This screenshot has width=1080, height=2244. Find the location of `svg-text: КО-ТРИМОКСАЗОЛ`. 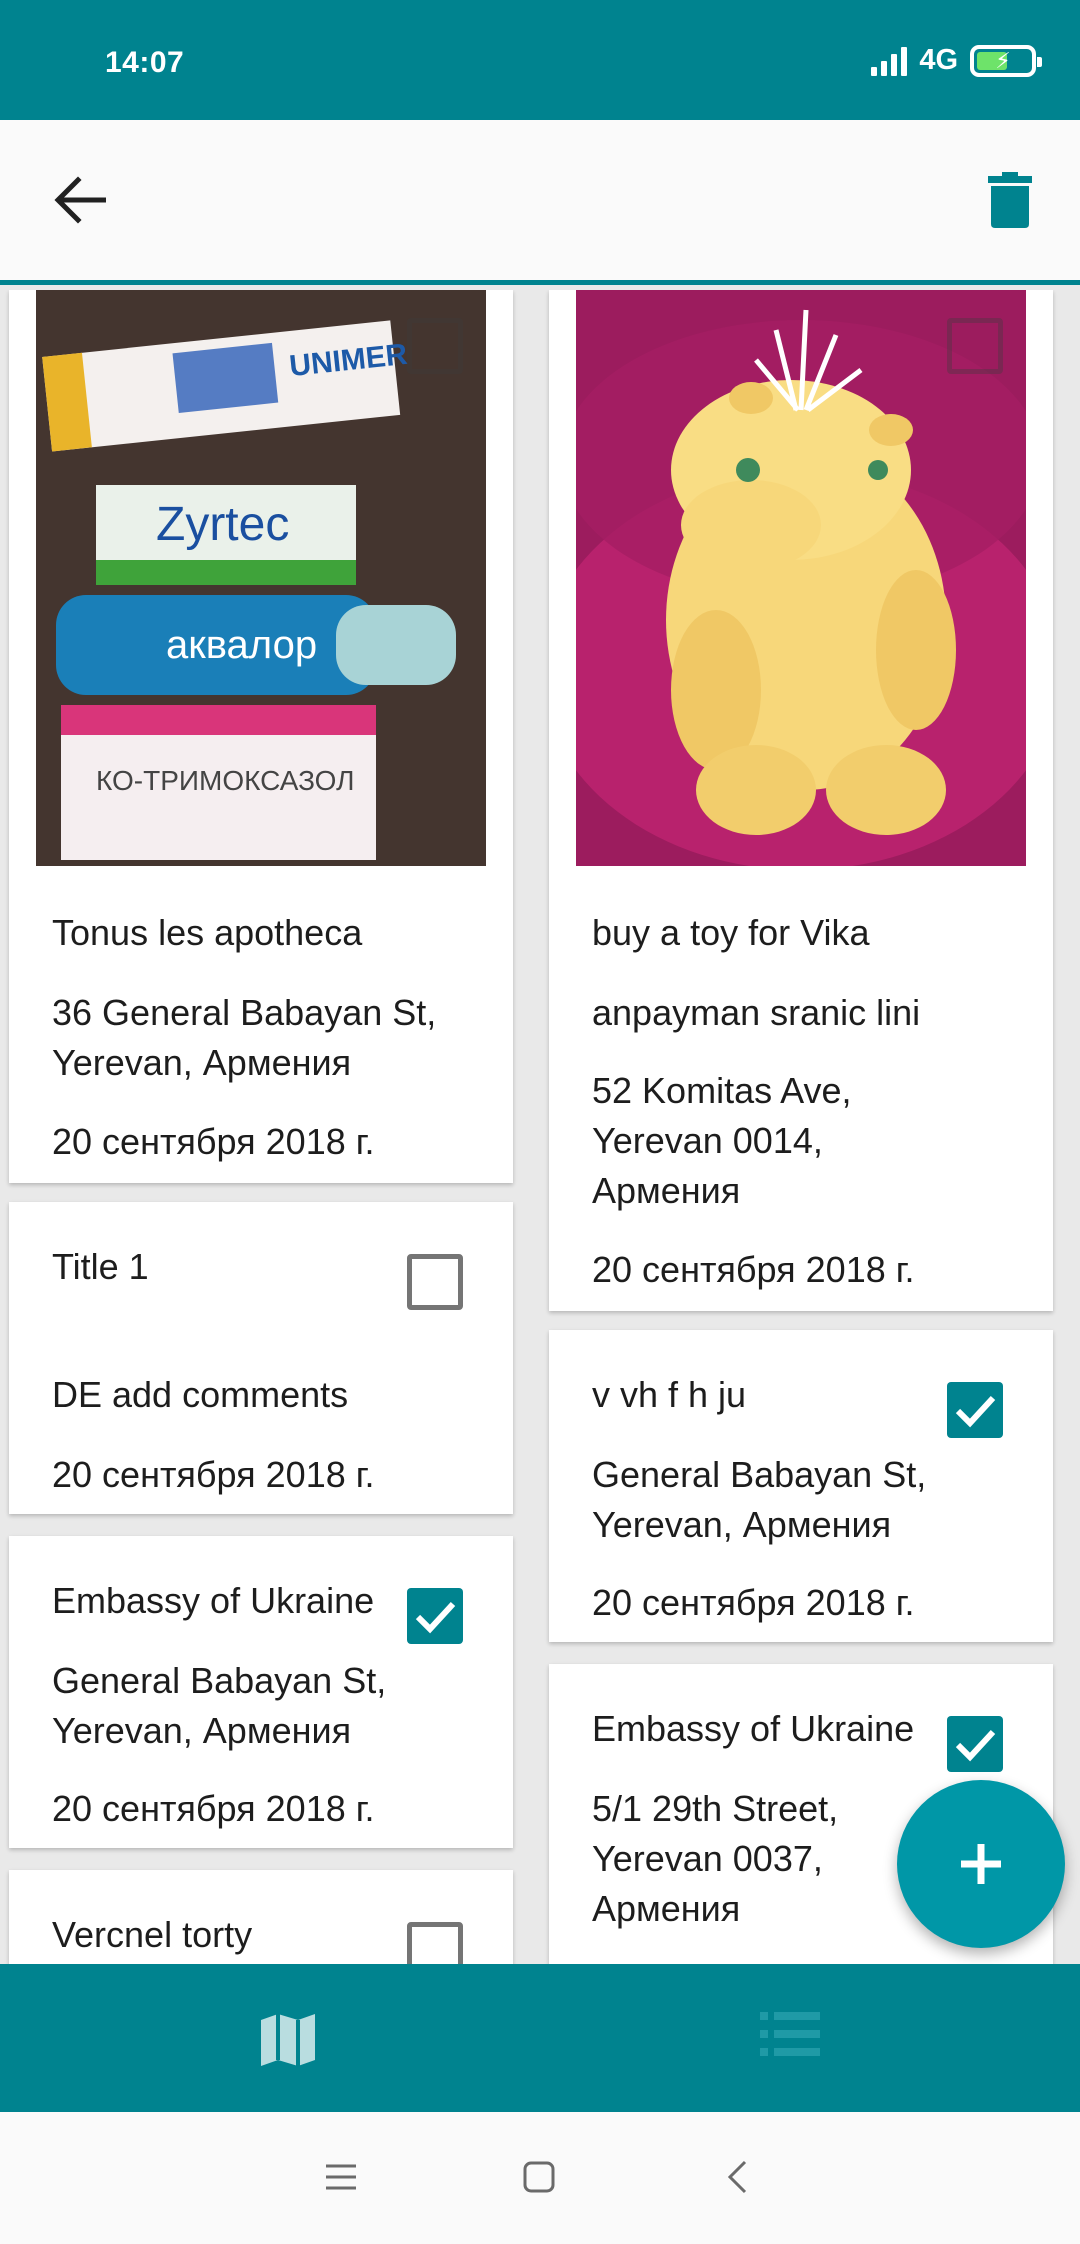

svg-text: КО-ТРИМОКСАЗОЛ is located at coordinates (225, 780).